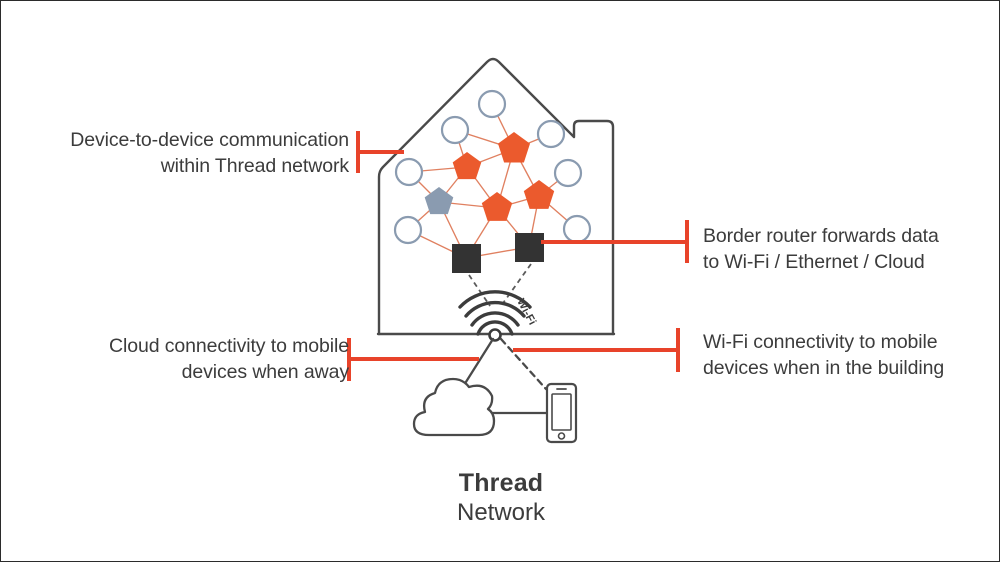  Describe the element at coordinates (821, 236) in the screenshot. I see `annotation-line-1: Border router forwards data` at that location.